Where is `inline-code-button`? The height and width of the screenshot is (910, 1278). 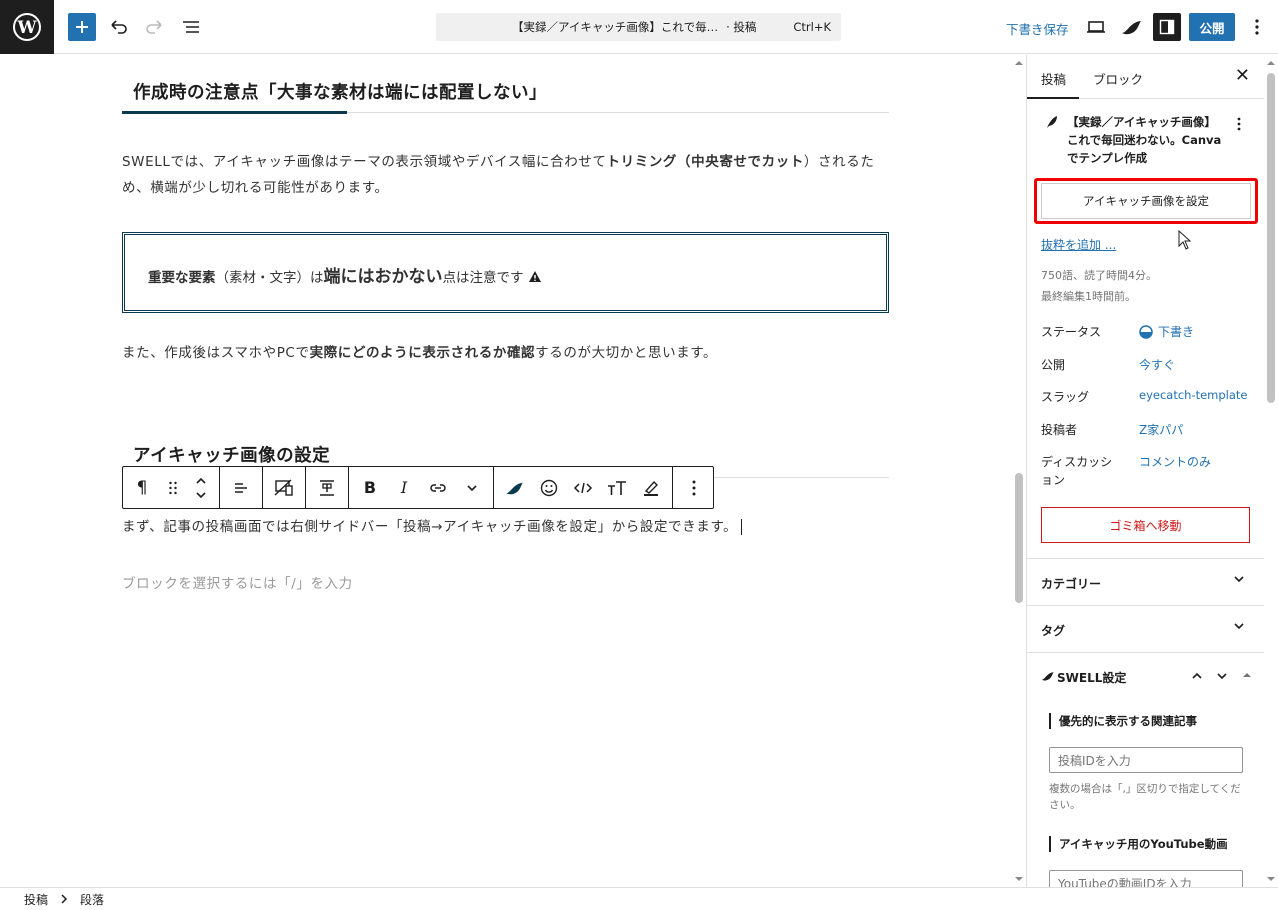
inline-code-button is located at coordinates (583, 487).